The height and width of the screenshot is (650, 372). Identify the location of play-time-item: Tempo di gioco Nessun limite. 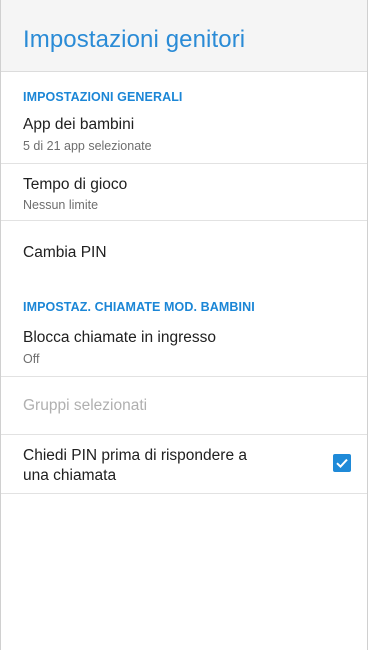
(184, 192).